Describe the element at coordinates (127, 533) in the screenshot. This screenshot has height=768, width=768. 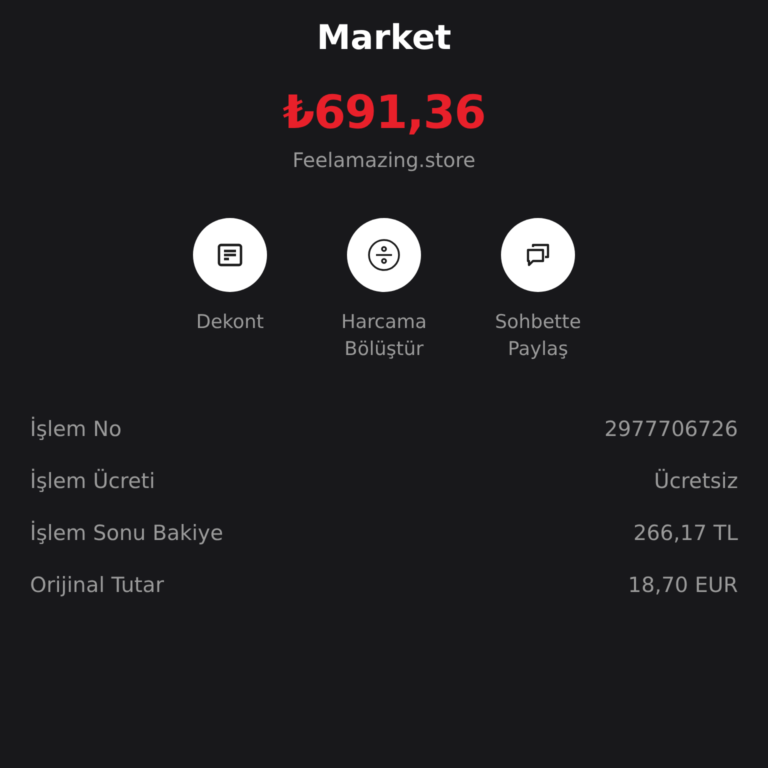
I see `detail-label: İşlem Sonu Bakiye` at that location.